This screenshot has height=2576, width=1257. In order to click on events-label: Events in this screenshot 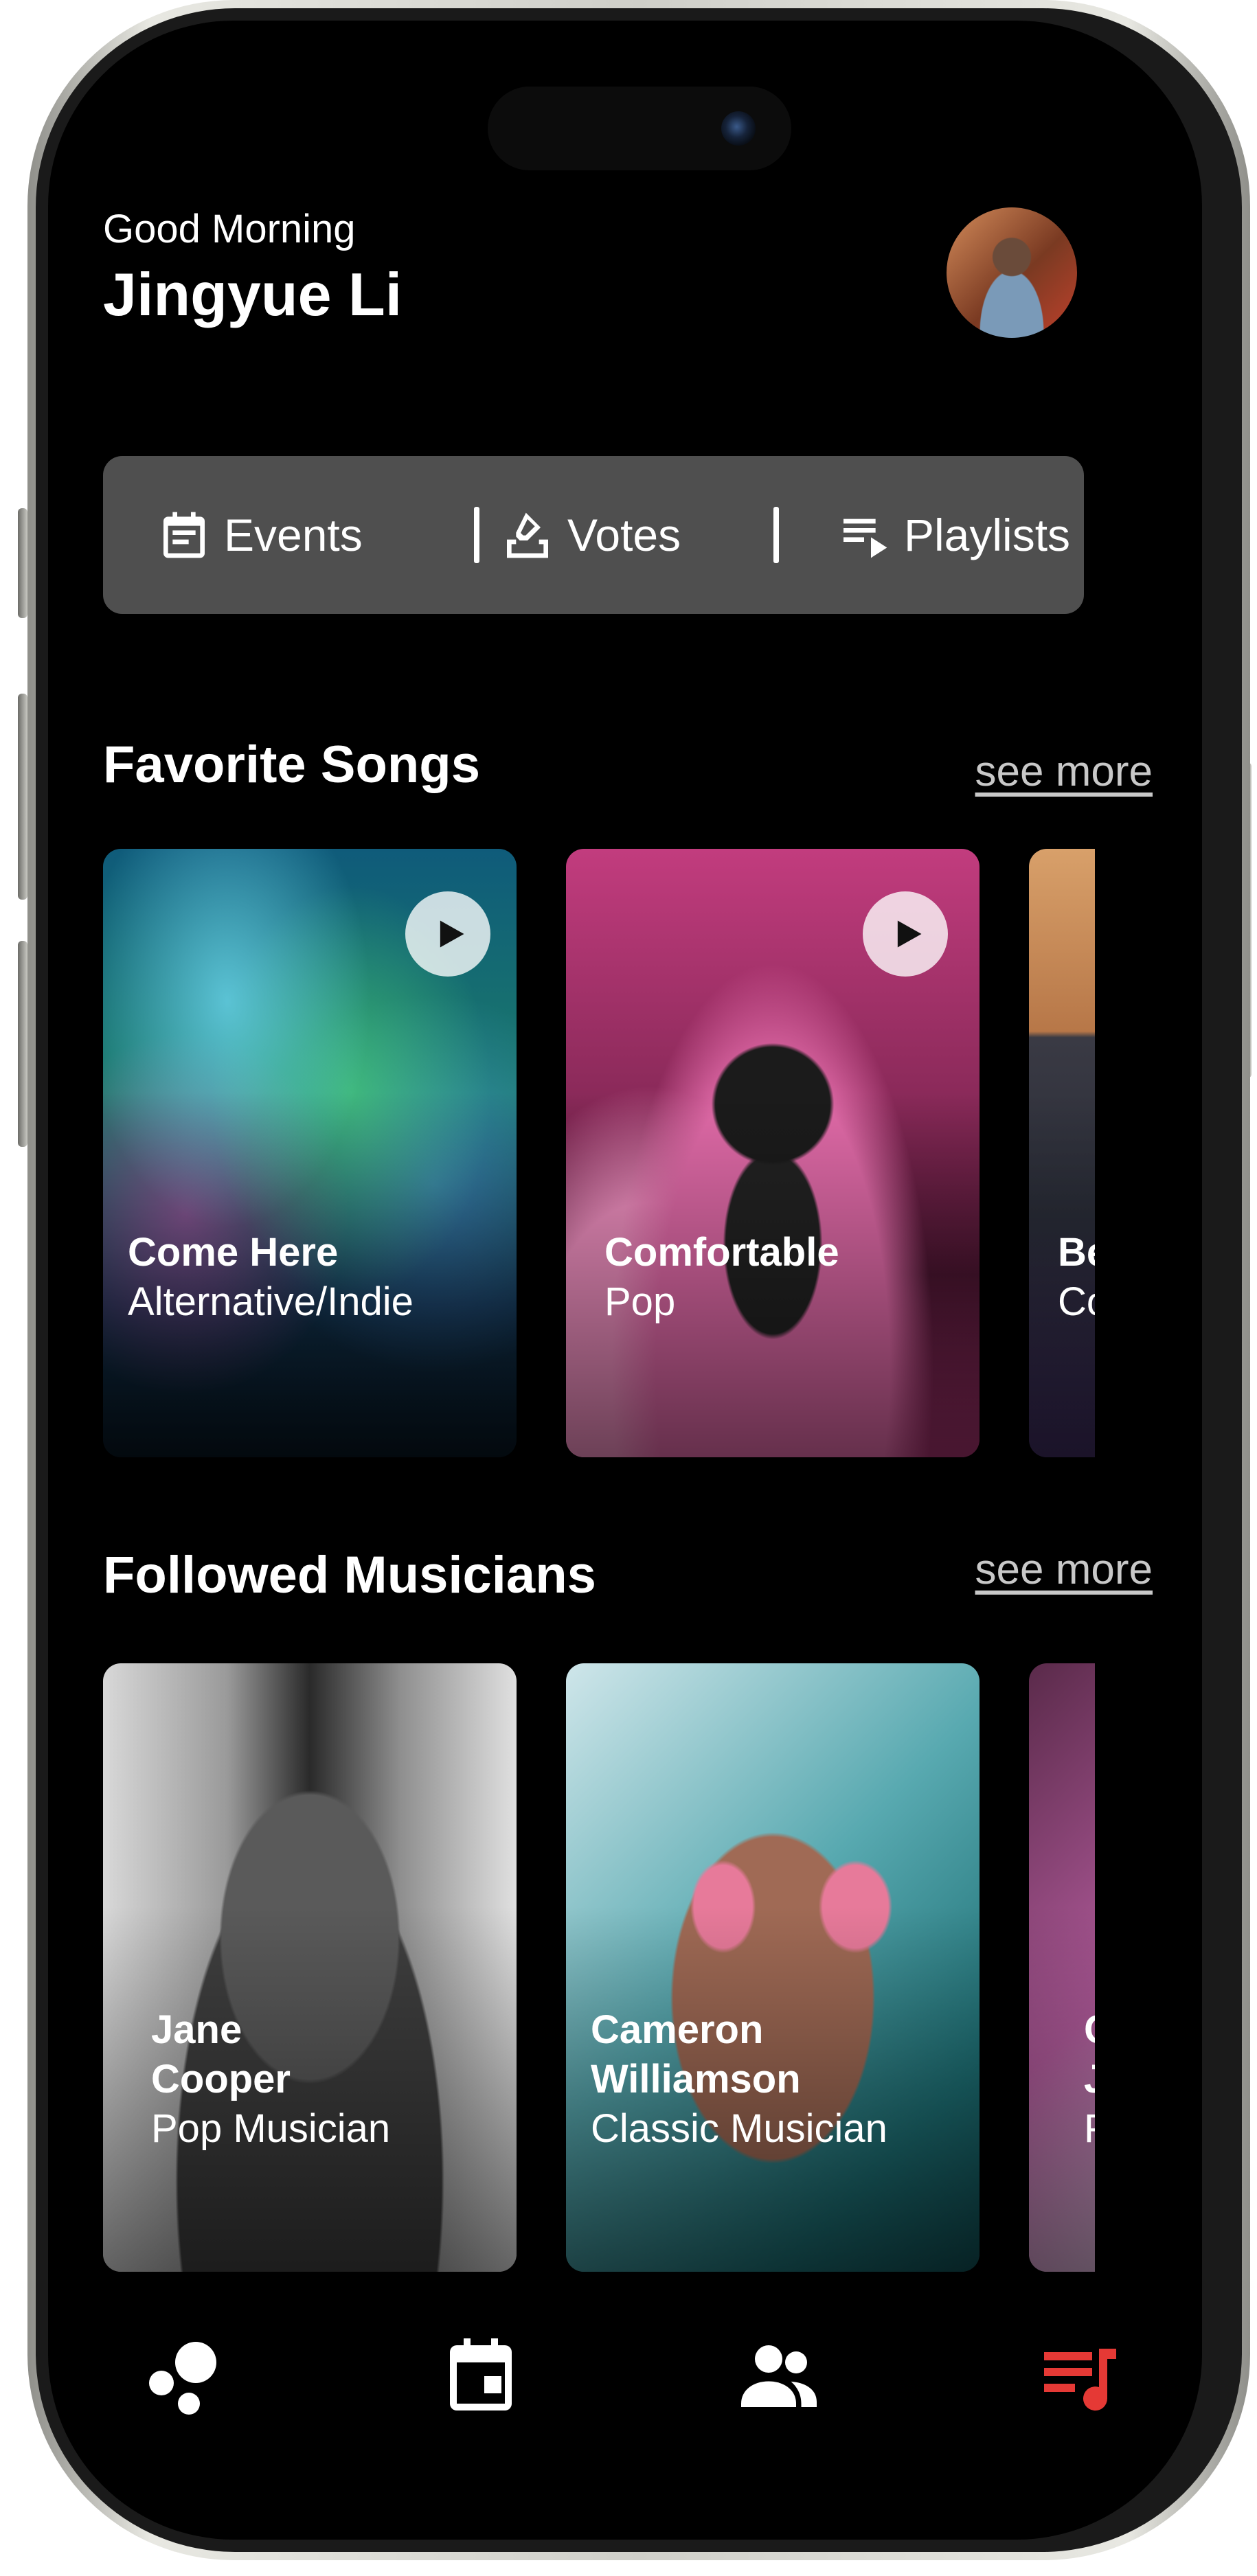, I will do `click(293, 535)`.